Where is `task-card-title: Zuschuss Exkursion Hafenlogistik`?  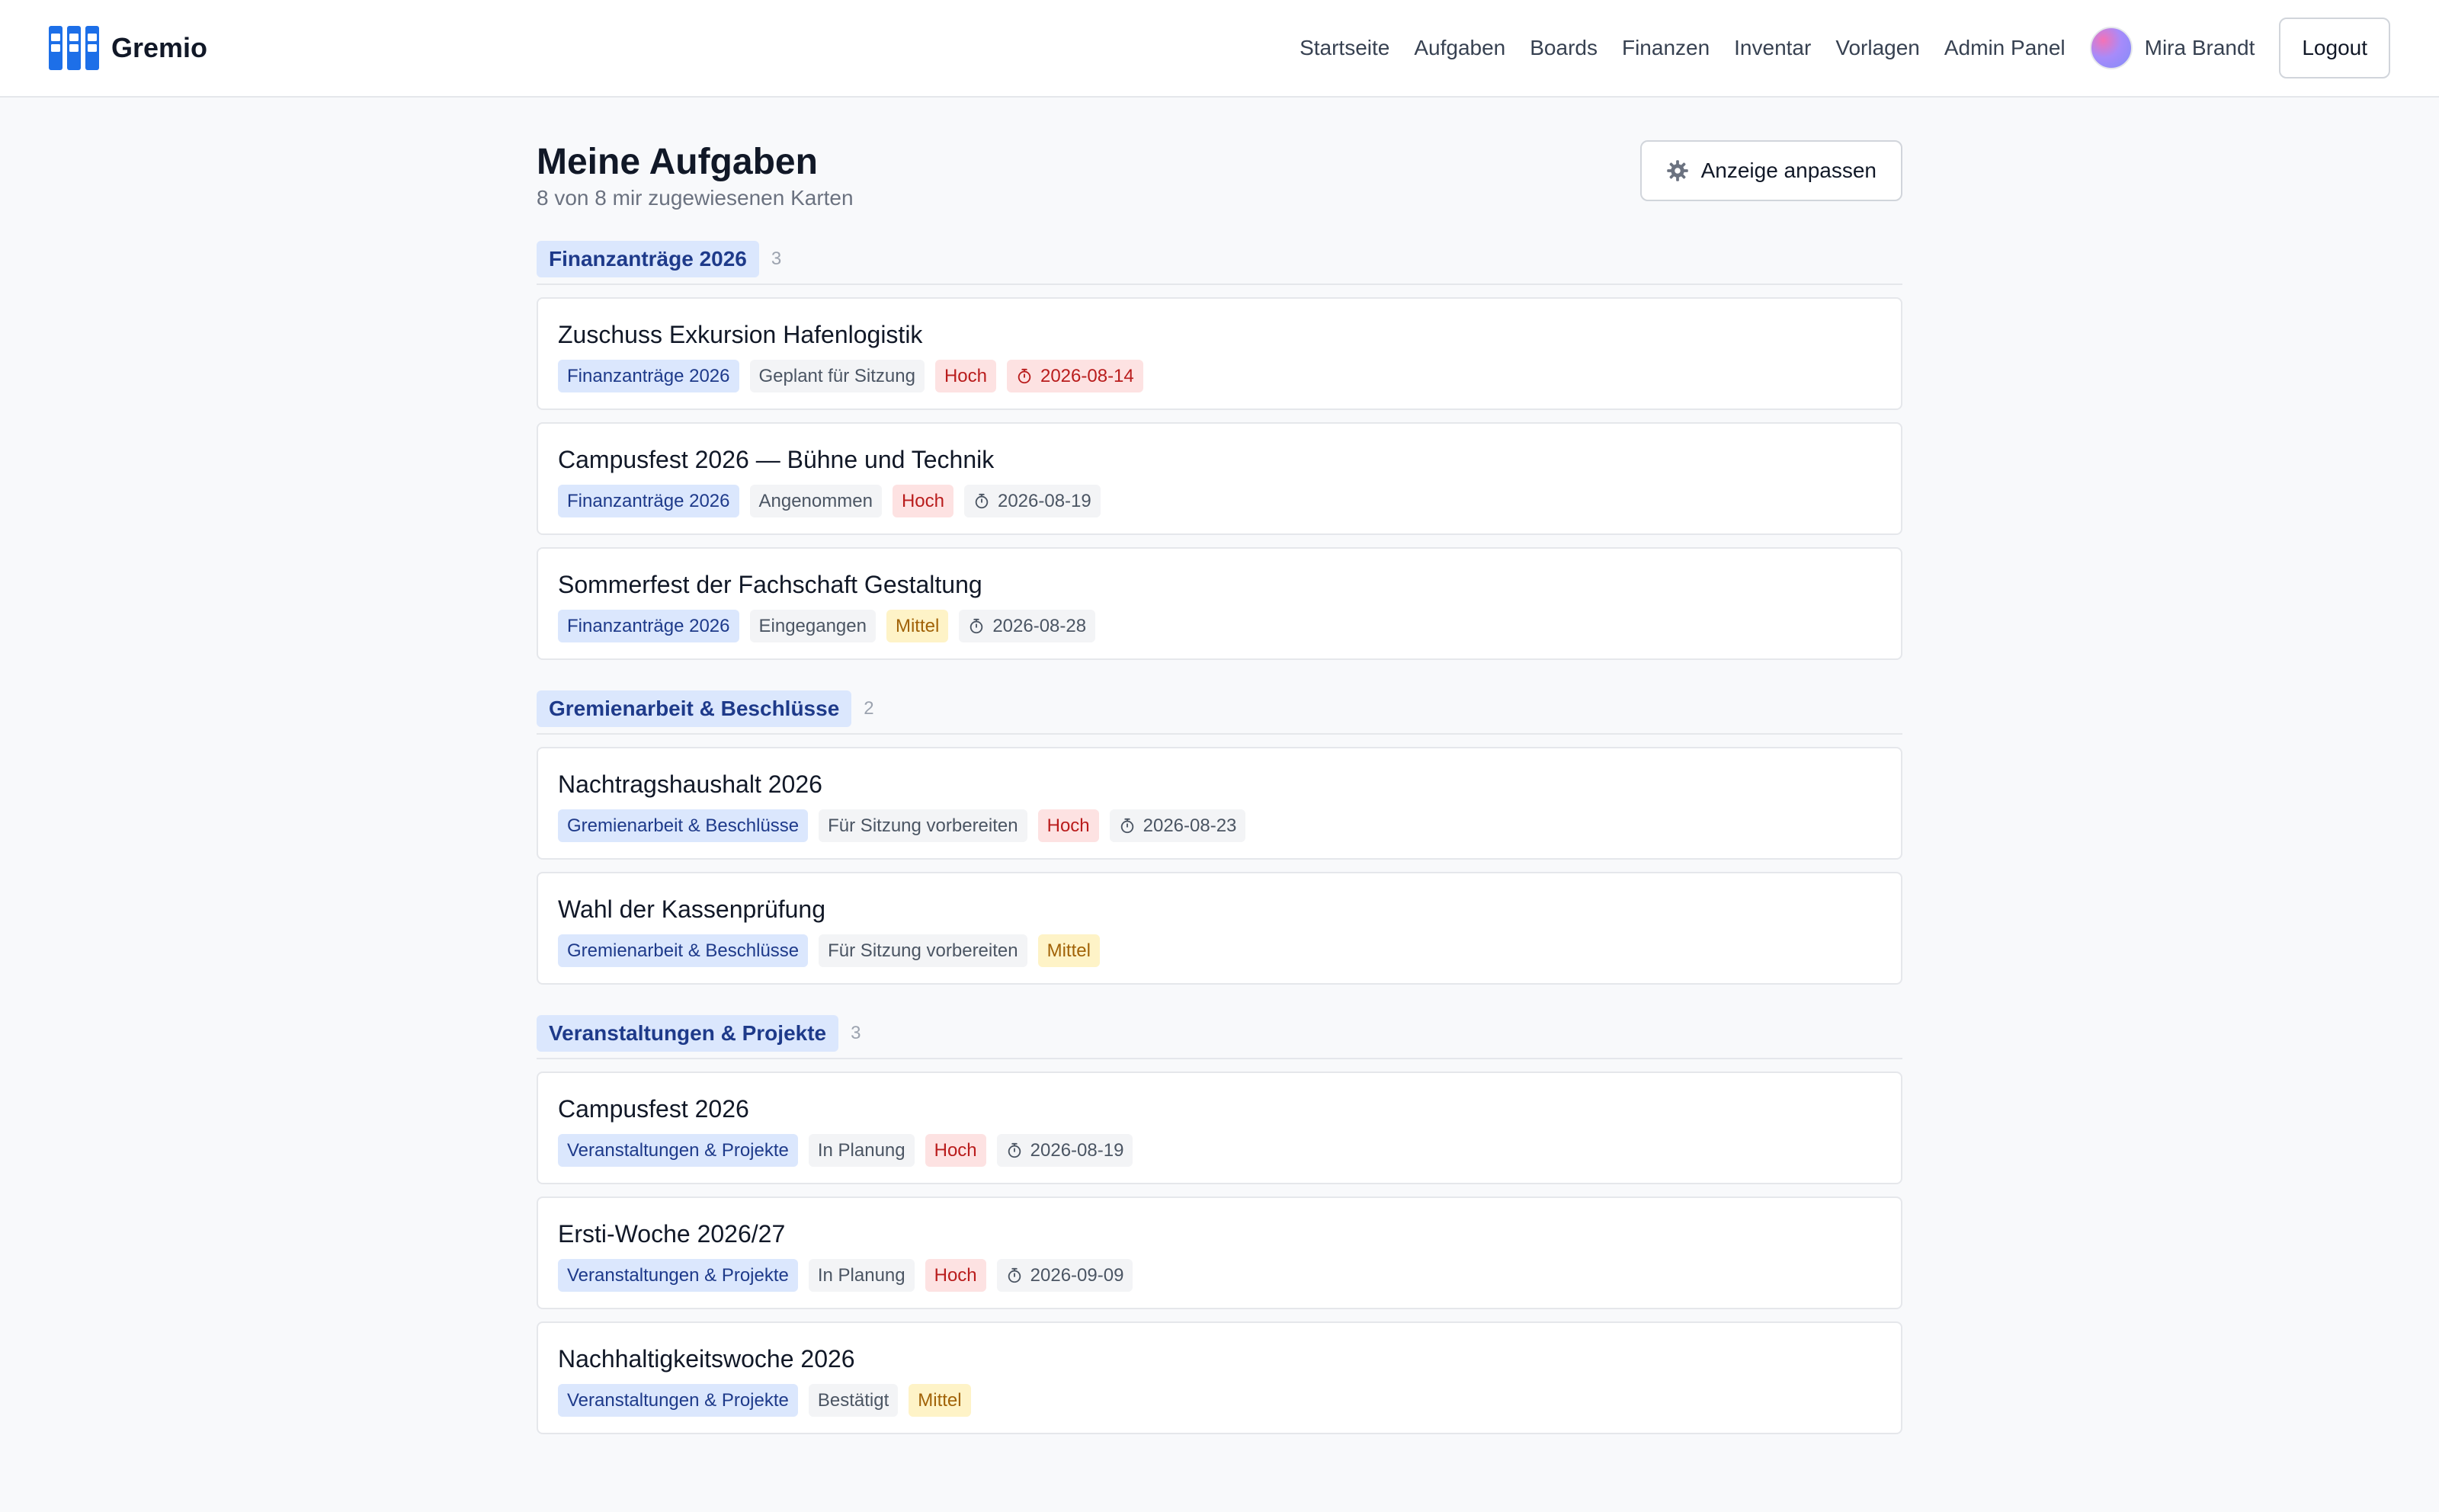
task-card-title: Zuschuss Exkursion Hafenlogistik is located at coordinates (740, 334).